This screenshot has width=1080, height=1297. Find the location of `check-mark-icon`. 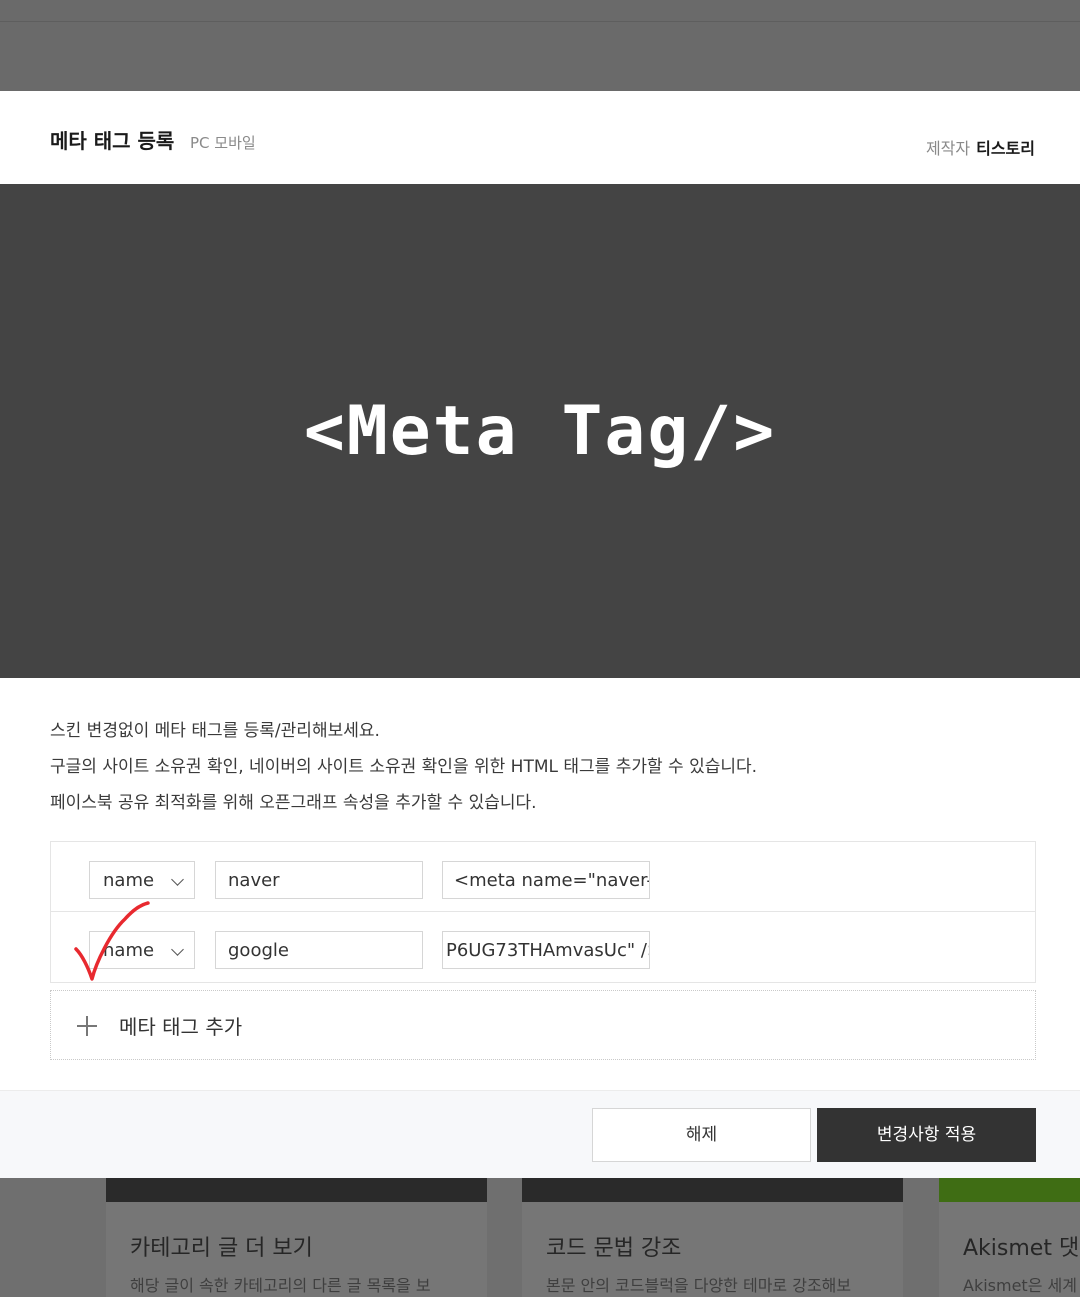

check-mark-icon is located at coordinates (112, 941).